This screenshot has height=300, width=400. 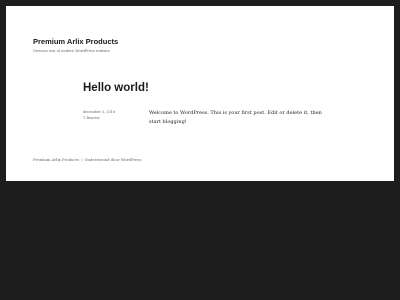 I want to click on site-title-link: Premium Arlix Products, so click(x=75, y=41).